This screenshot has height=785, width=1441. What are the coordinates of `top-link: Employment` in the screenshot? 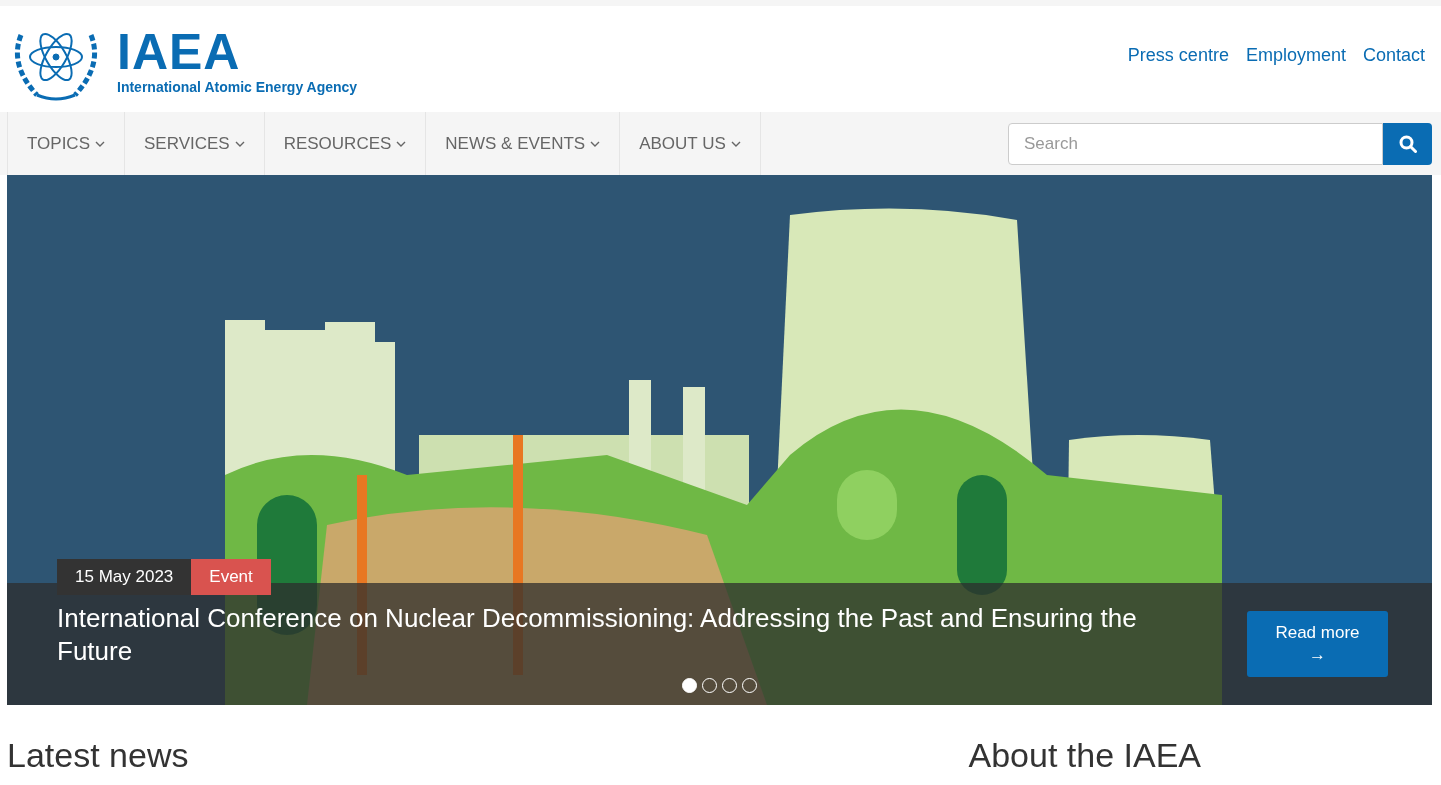 It's located at (1295, 55).